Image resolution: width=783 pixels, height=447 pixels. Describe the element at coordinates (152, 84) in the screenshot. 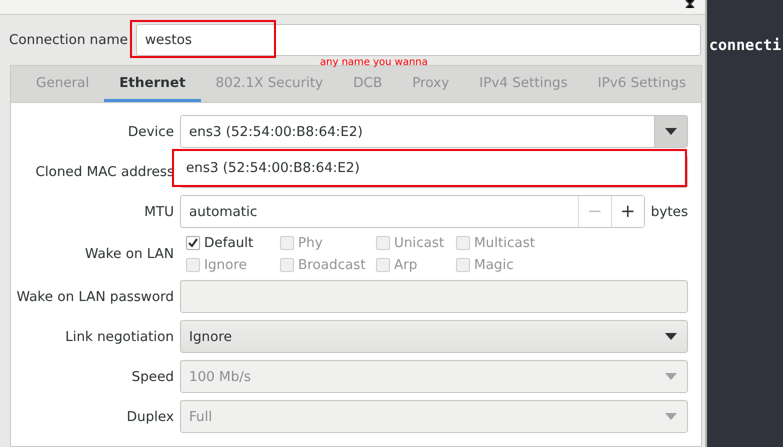

I see `tab: Ethernet` at that location.